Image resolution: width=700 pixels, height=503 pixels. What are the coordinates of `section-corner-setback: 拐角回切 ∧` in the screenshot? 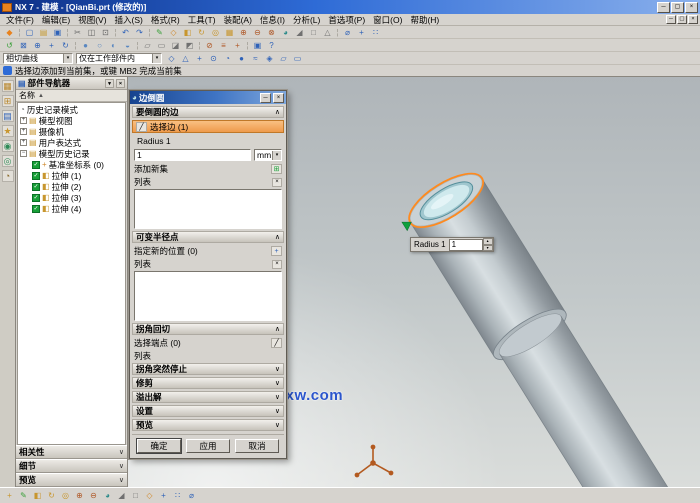 It's located at (208, 329).